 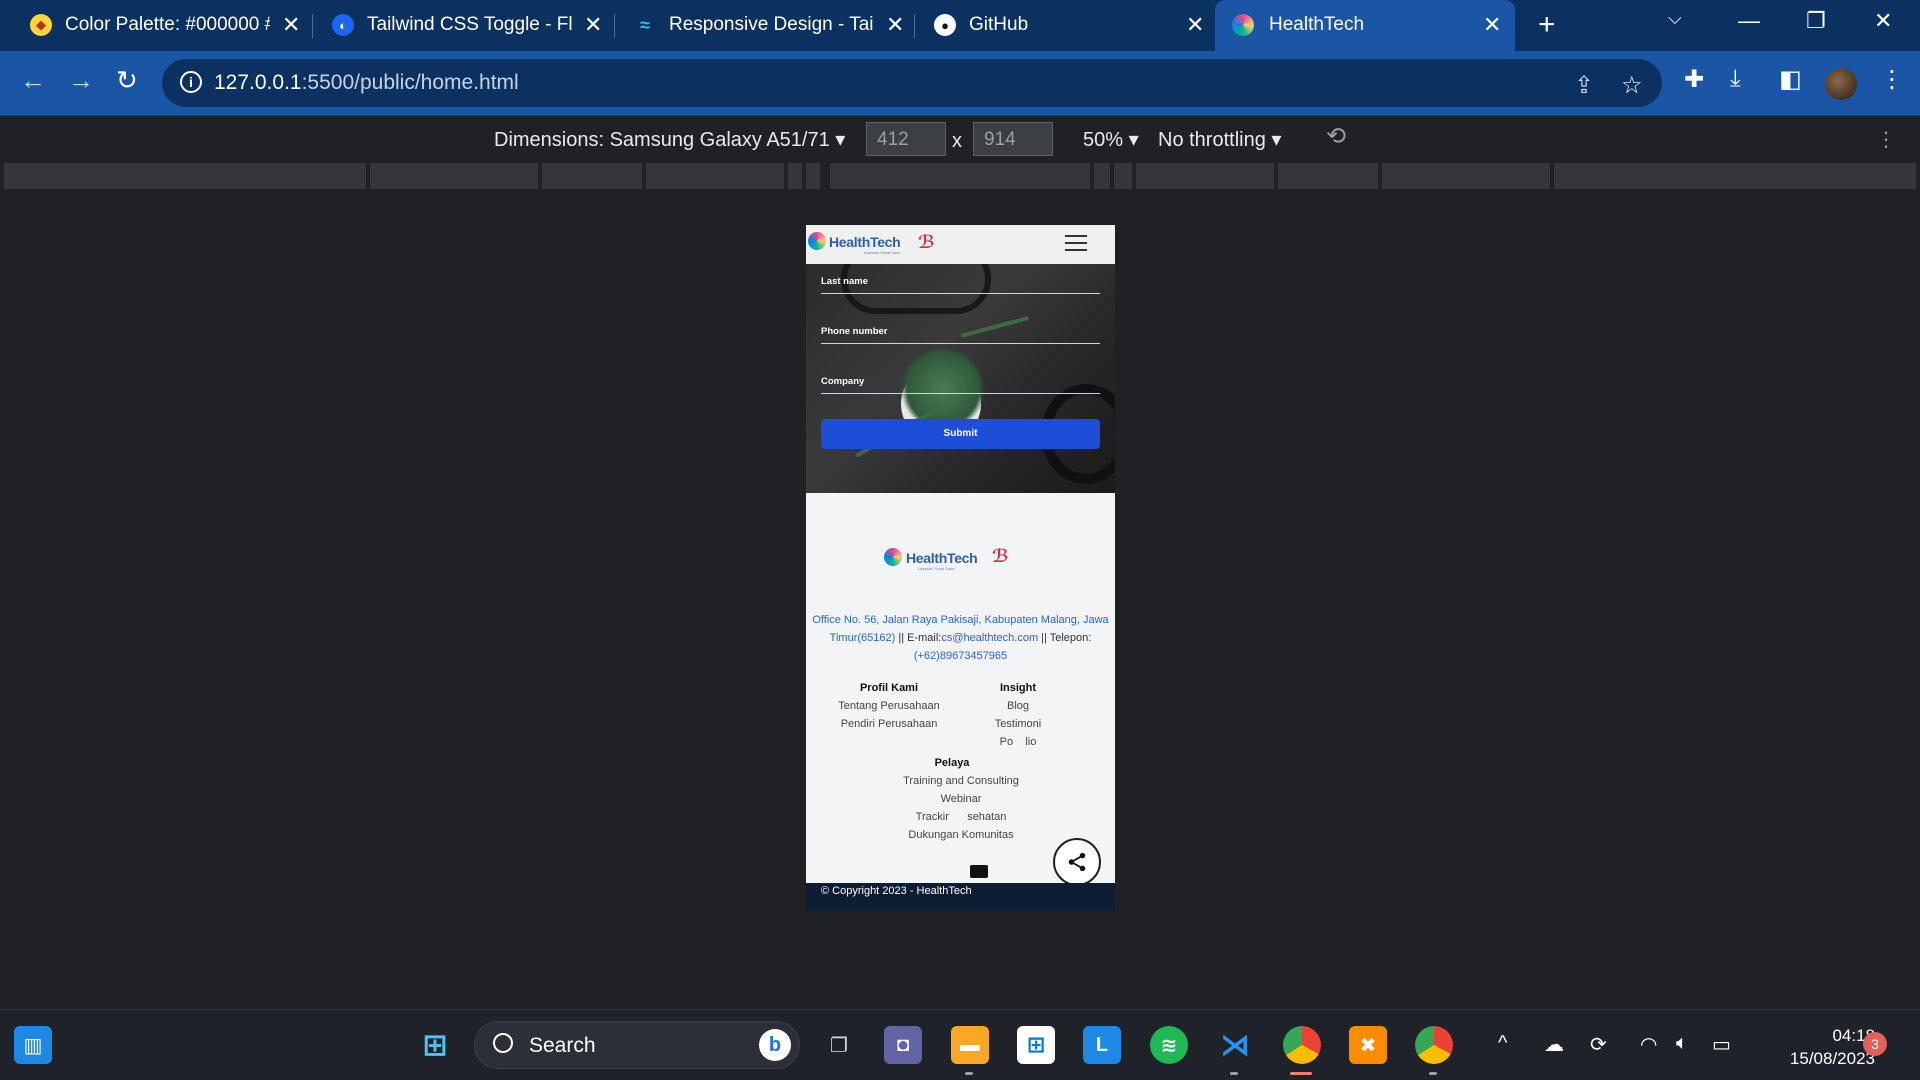 I want to click on rotate-device-icon: ⟲, so click(x=1336, y=136).